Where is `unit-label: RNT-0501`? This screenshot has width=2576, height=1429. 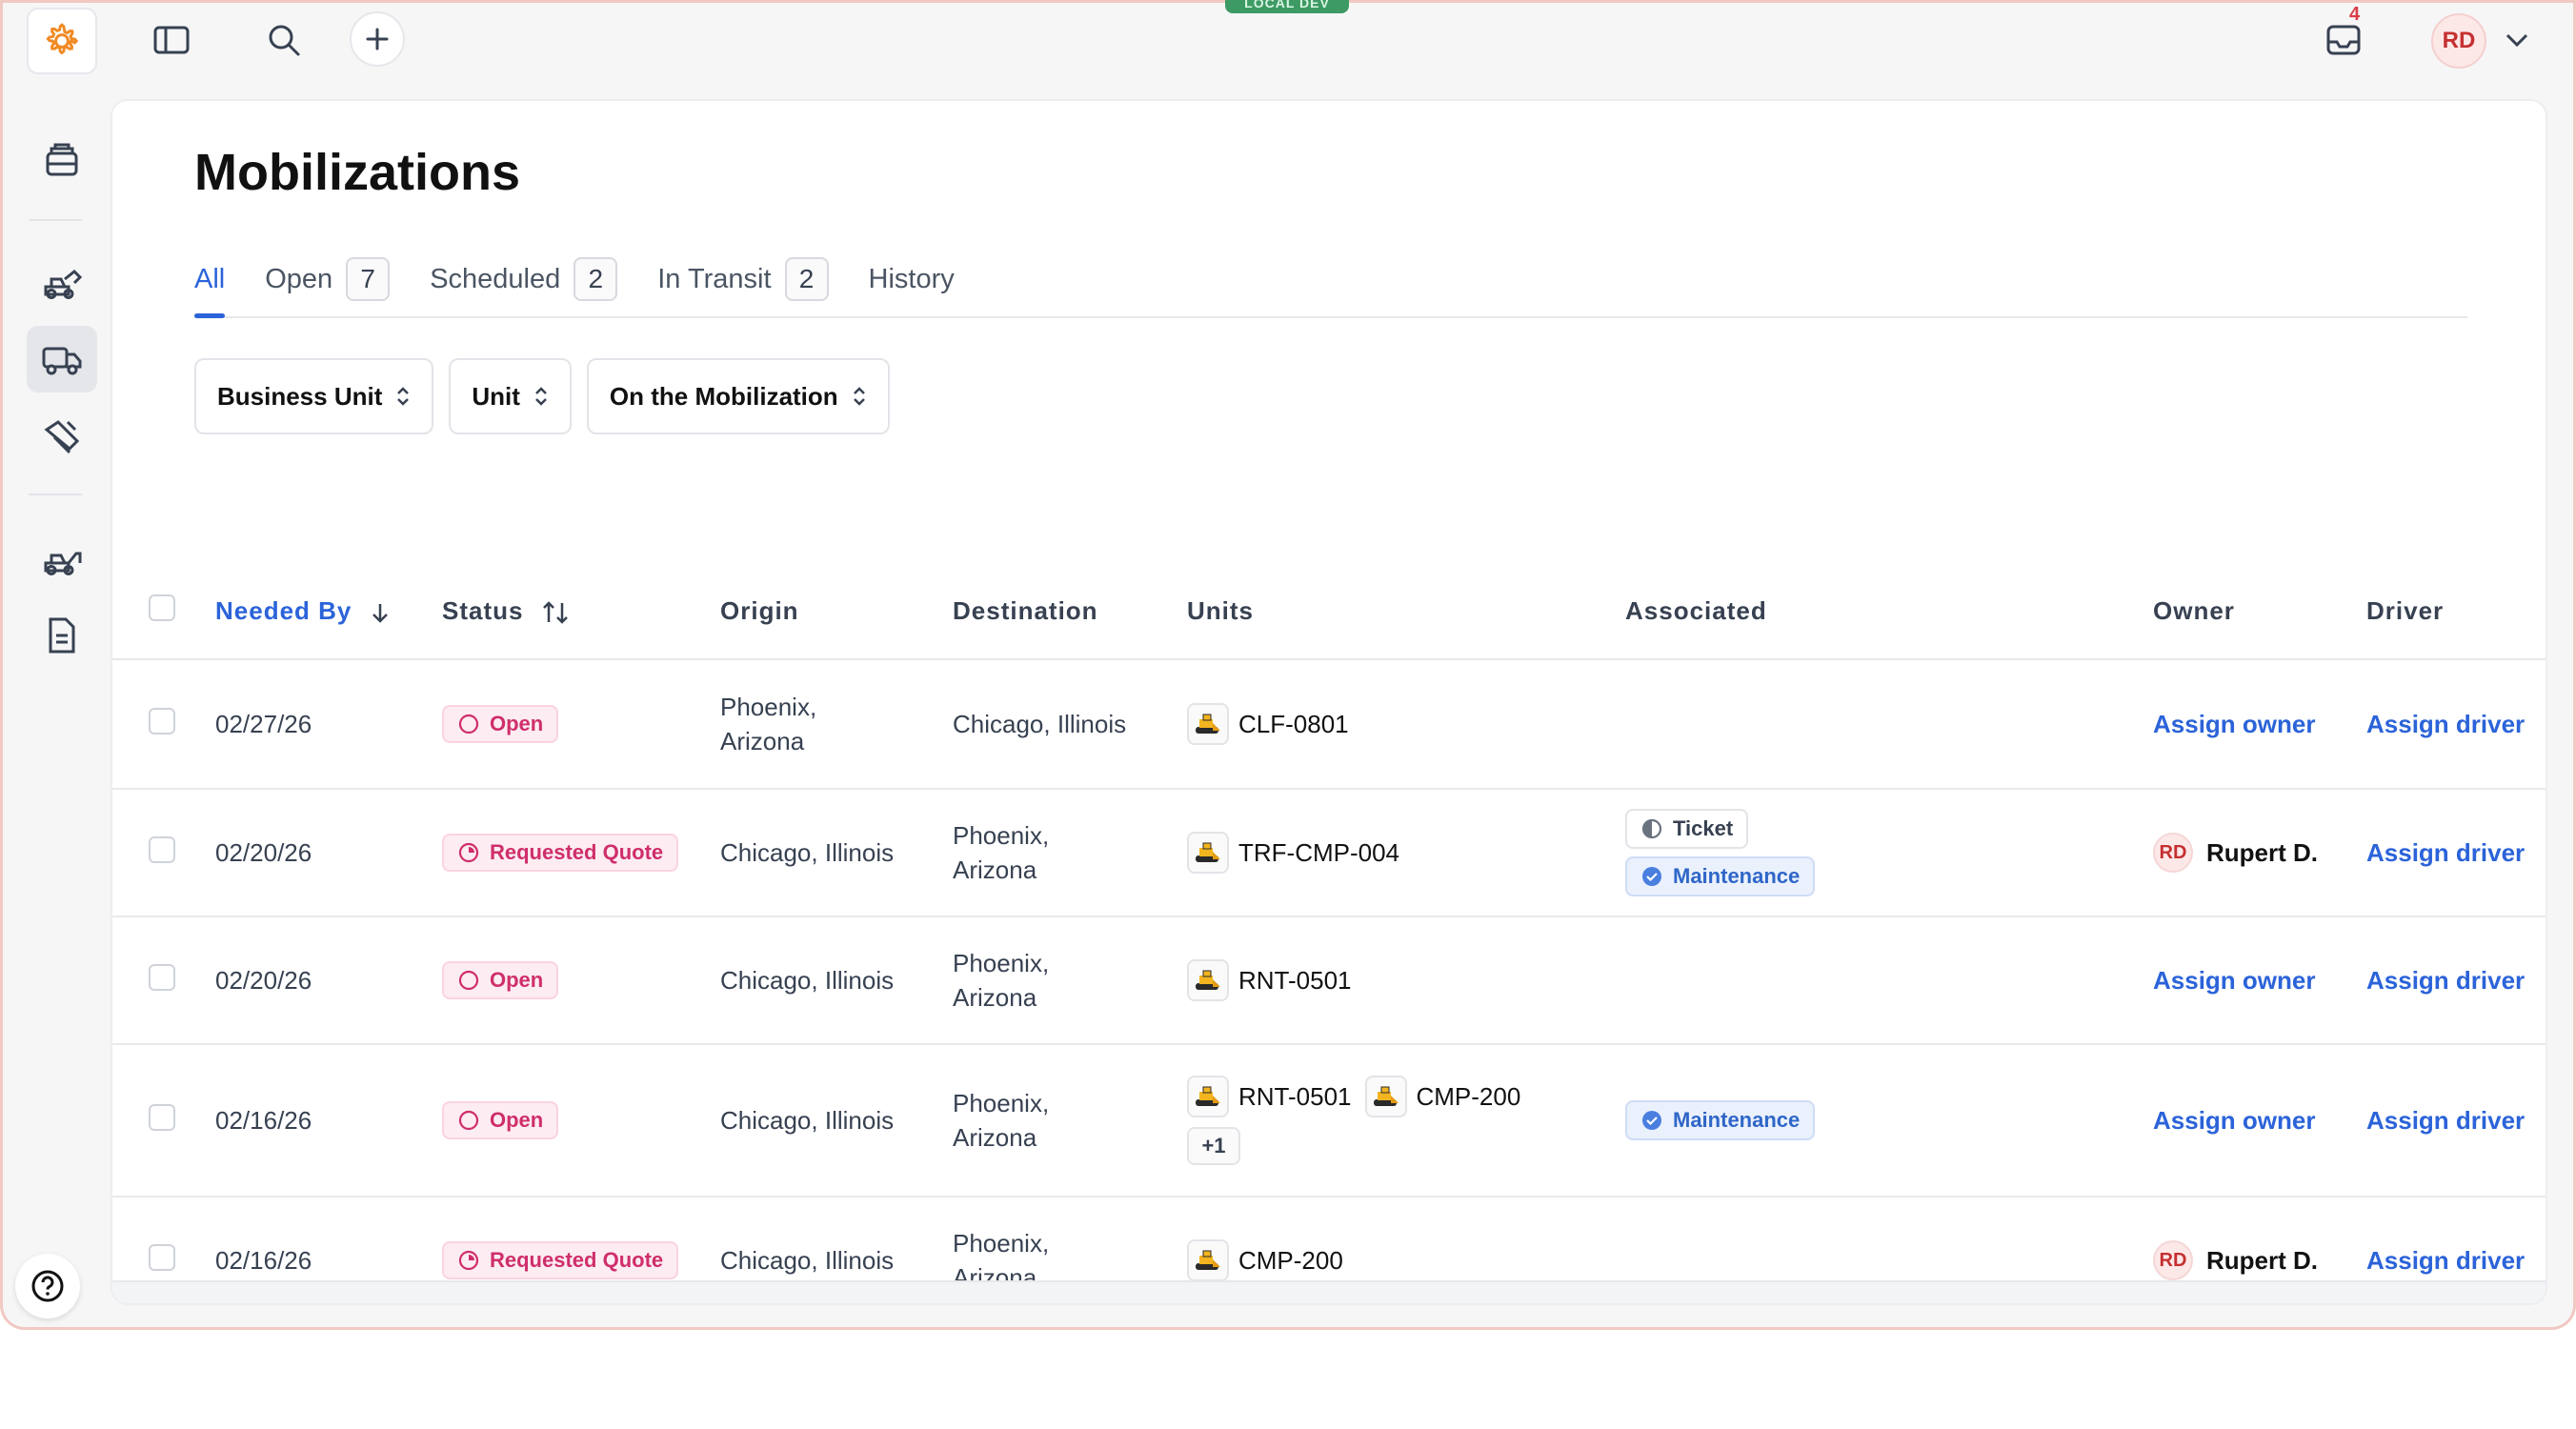
unit-label: RNT-0501 is located at coordinates (1295, 980).